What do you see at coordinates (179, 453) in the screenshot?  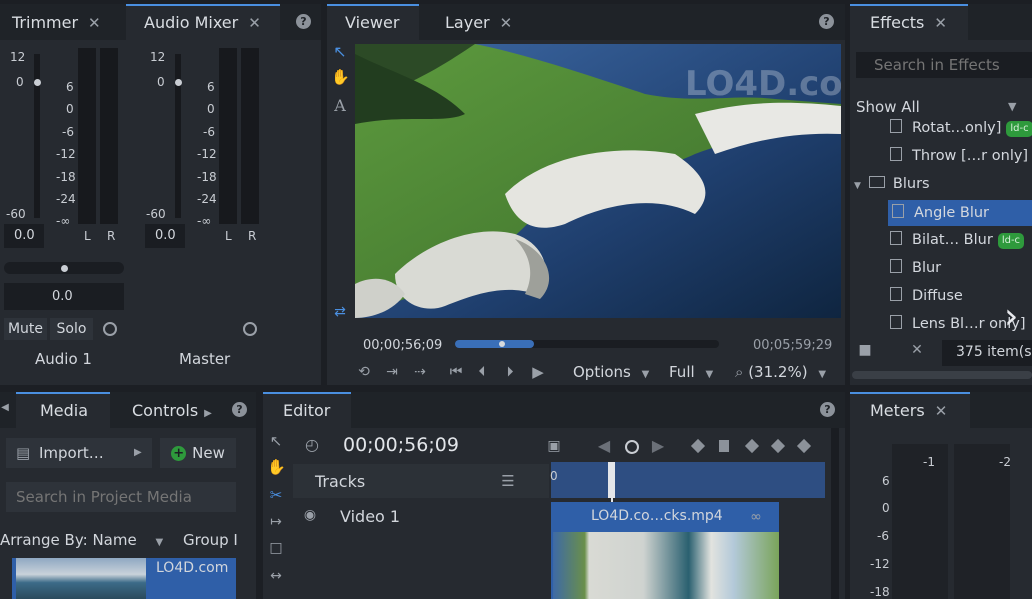 I see `plus-icon: +` at bounding box center [179, 453].